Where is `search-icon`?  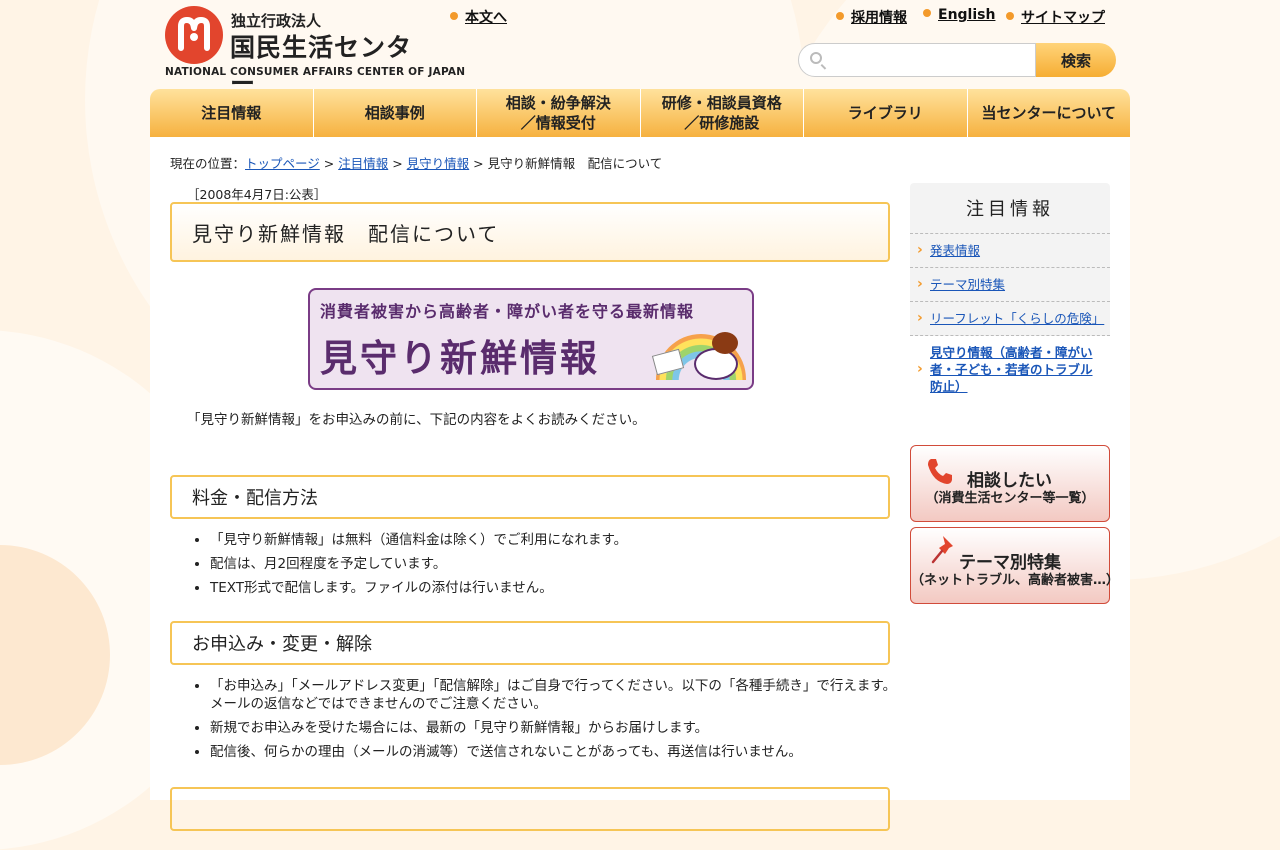 search-icon is located at coordinates (816, 58).